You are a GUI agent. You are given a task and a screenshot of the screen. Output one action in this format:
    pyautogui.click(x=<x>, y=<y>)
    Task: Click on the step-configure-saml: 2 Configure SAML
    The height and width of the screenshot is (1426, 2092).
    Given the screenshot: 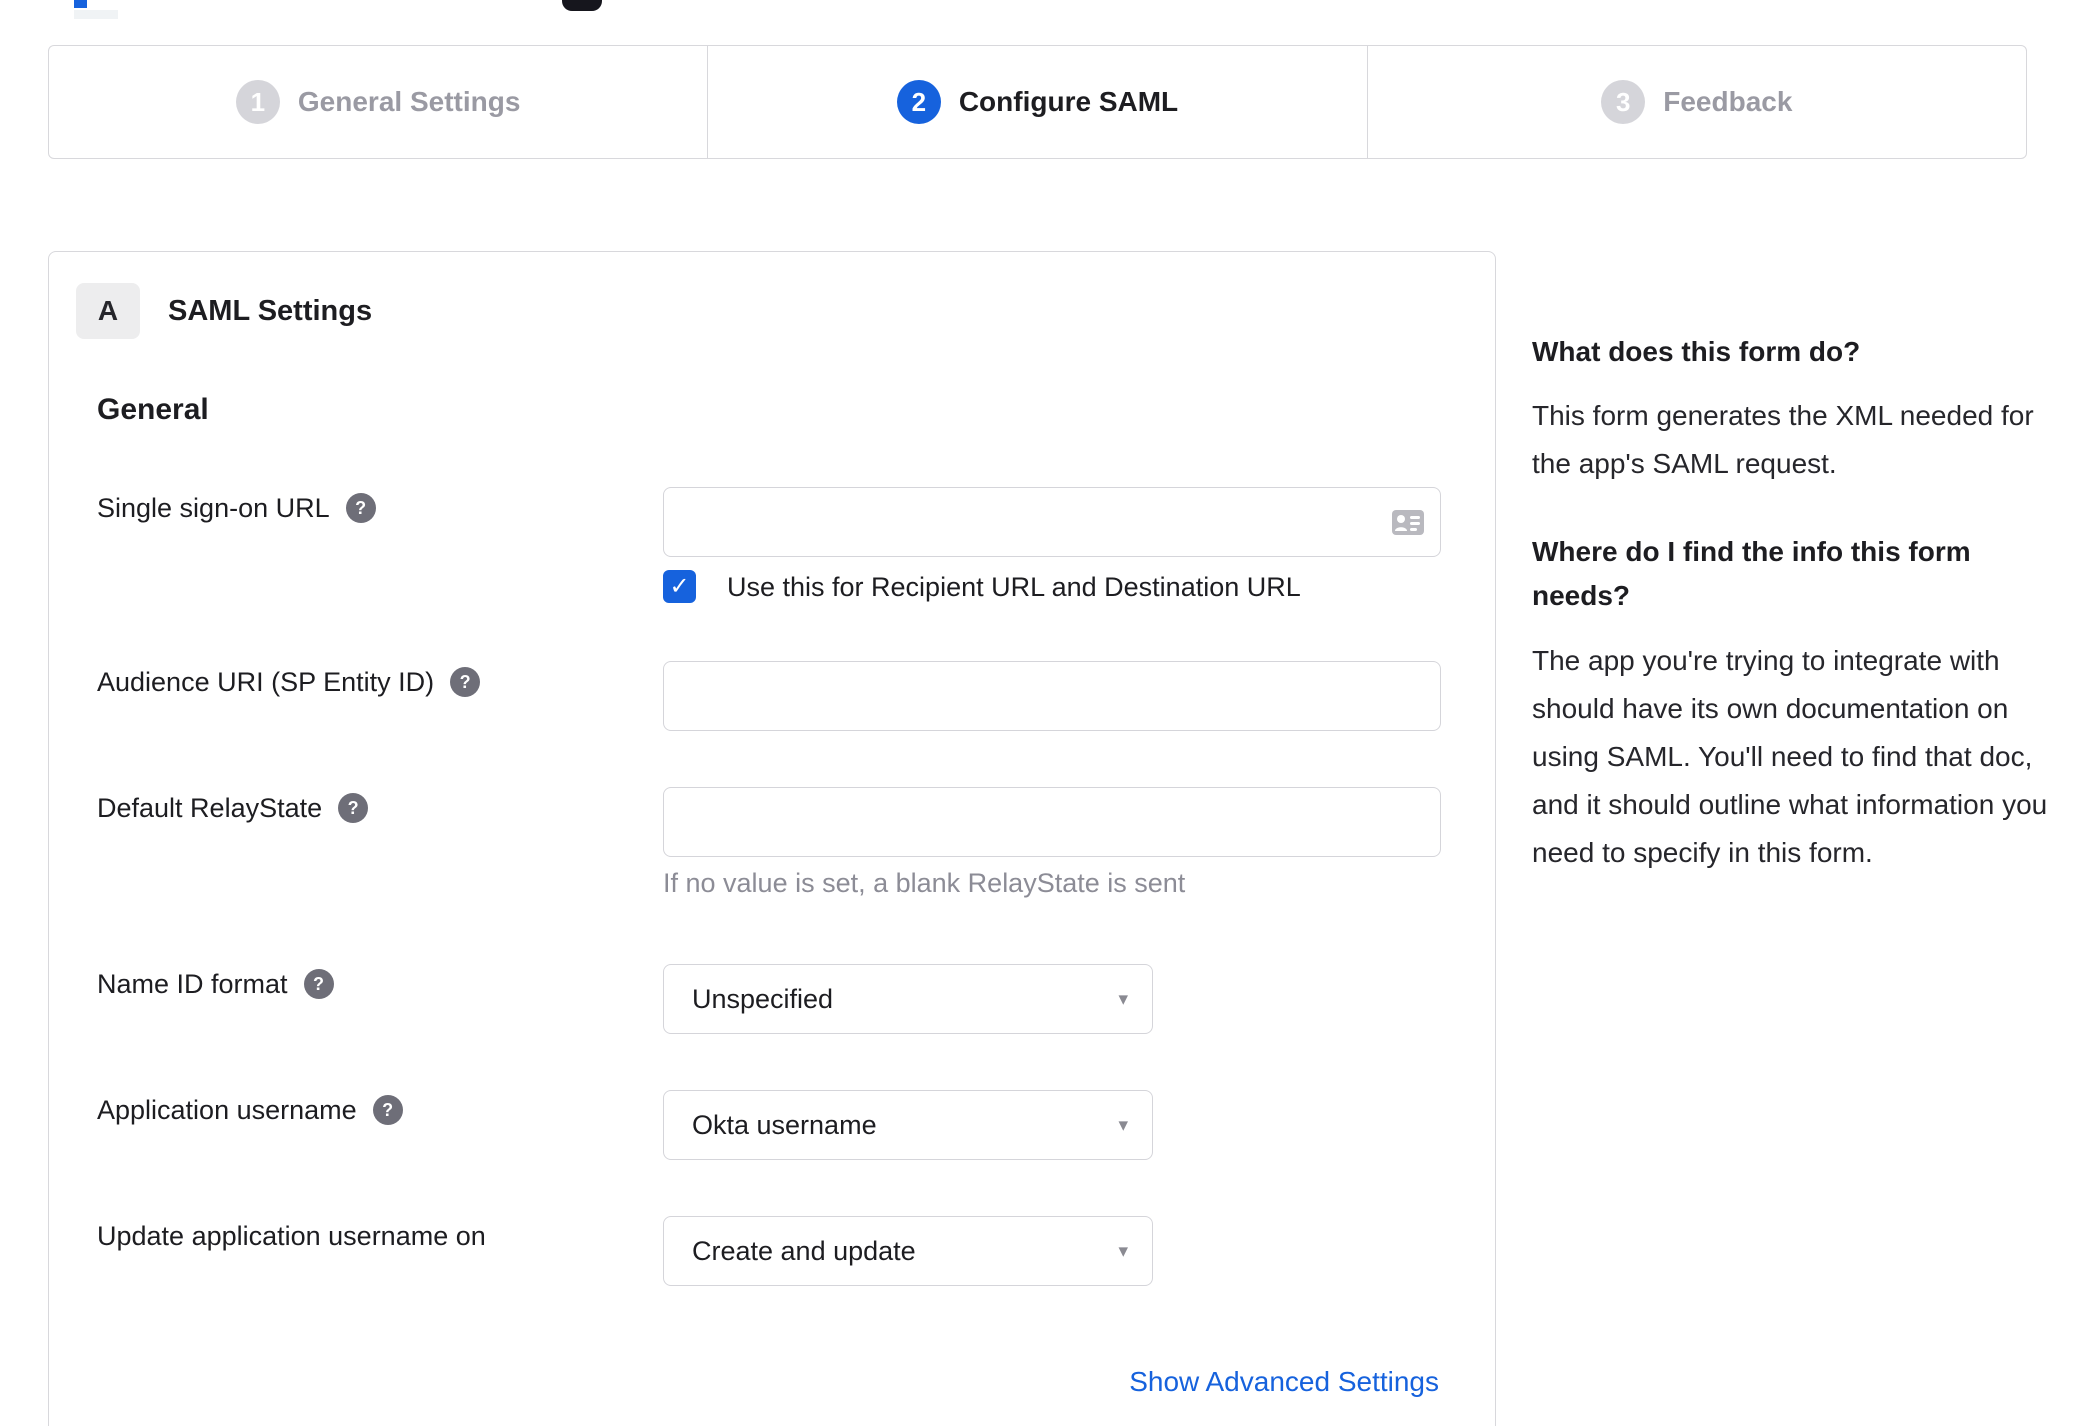 What is the action you would take?
    pyautogui.click(x=1036, y=102)
    